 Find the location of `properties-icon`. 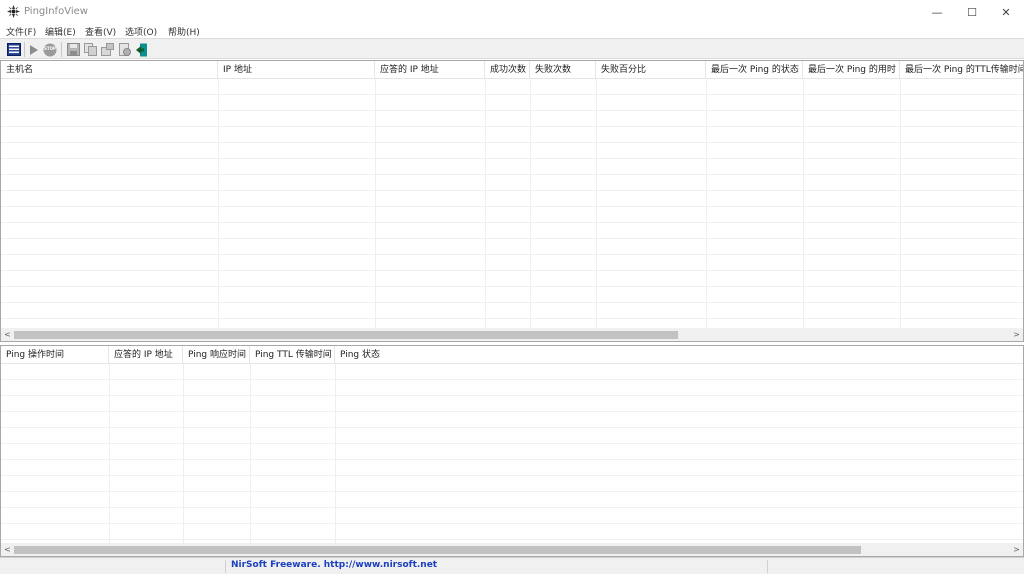

properties-icon is located at coordinates (107, 49).